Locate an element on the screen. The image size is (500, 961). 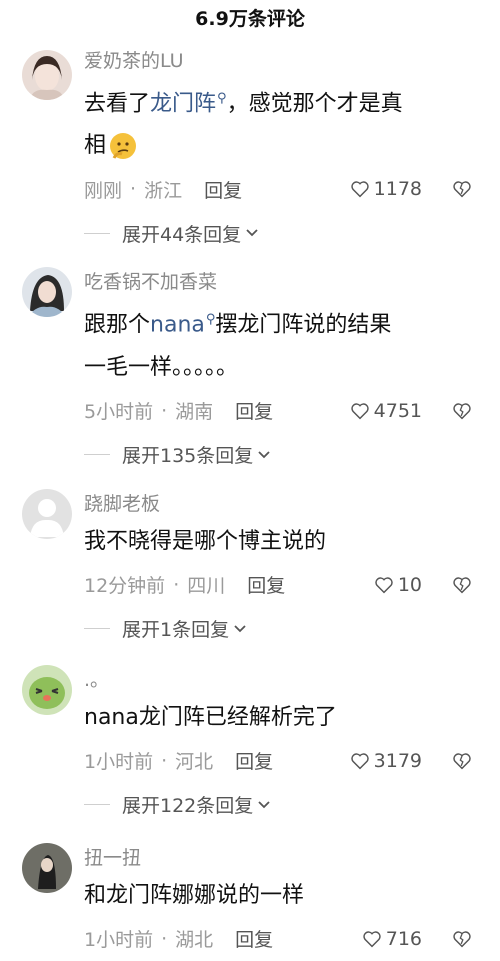
comment-location: 浙江 is located at coordinates (163, 190).